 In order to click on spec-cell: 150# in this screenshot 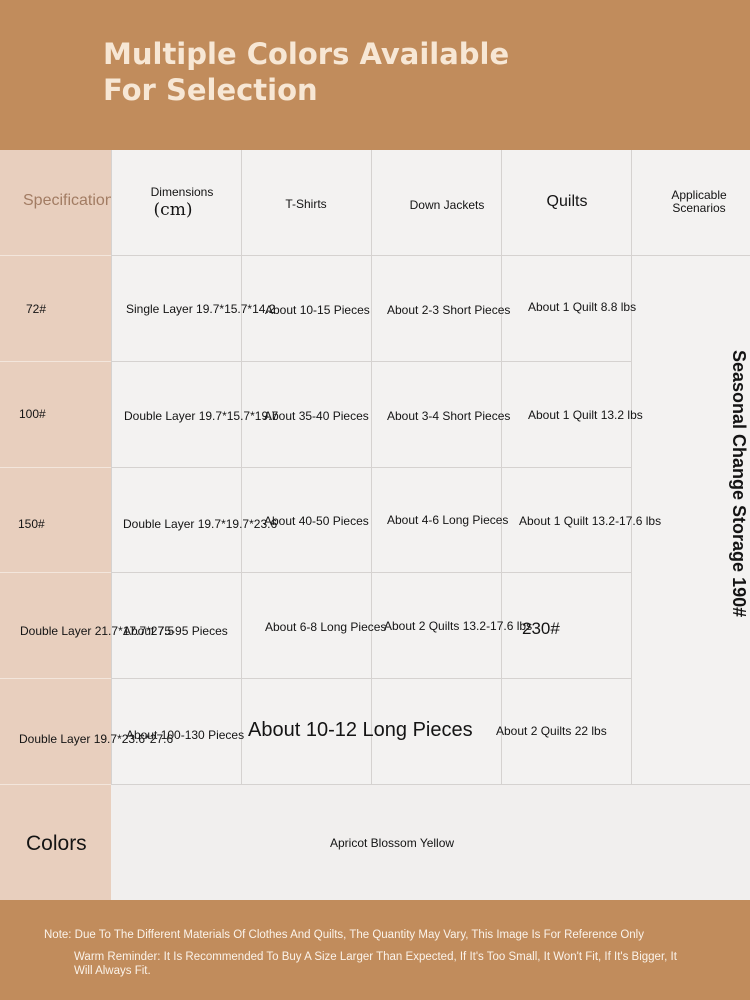, I will do `click(31, 524)`.